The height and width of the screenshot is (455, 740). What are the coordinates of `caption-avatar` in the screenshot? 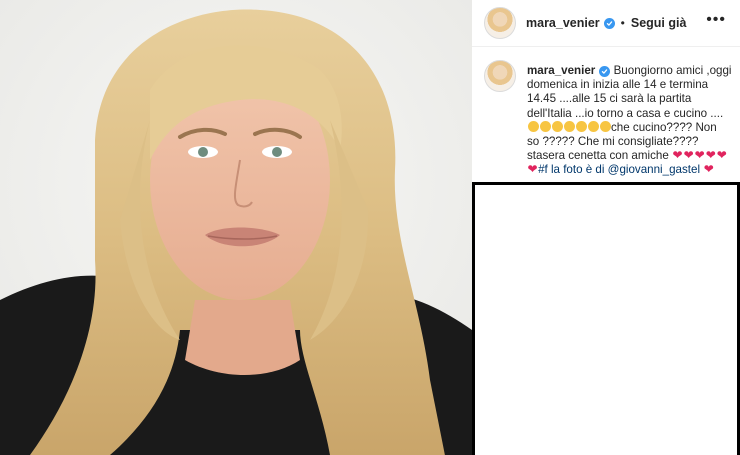 It's located at (500, 76).